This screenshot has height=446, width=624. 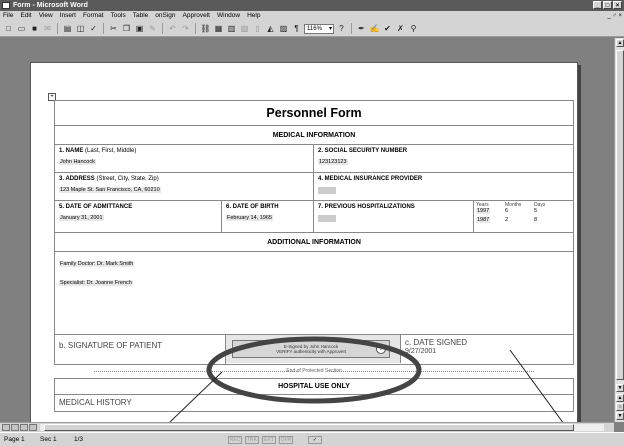 What do you see at coordinates (126, 28) in the screenshot?
I see `copy-icon: ❐` at bounding box center [126, 28].